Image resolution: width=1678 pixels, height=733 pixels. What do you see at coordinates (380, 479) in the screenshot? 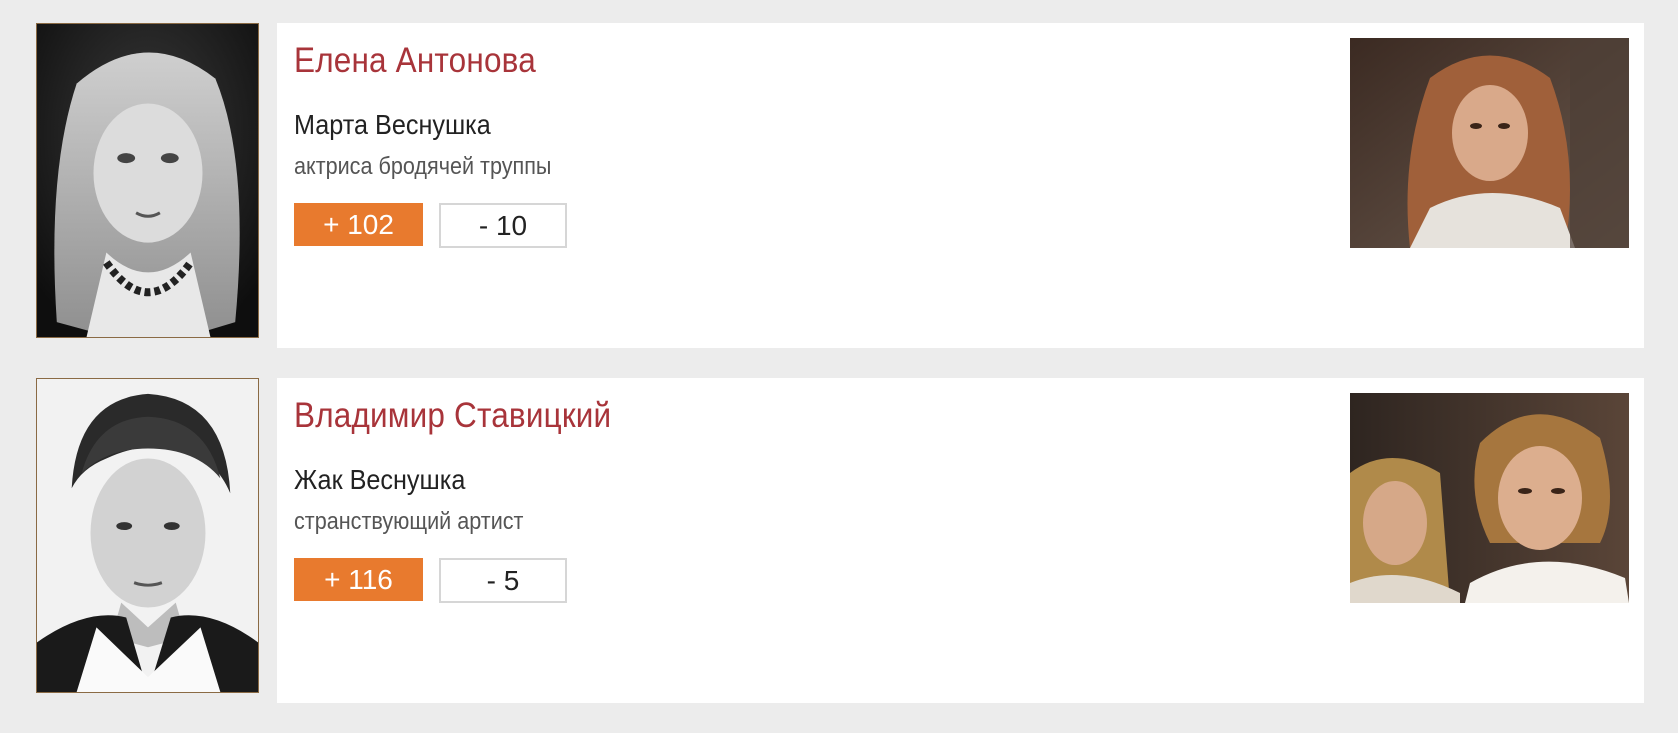
I see `role-name: Жак Веснушка` at bounding box center [380, 479].